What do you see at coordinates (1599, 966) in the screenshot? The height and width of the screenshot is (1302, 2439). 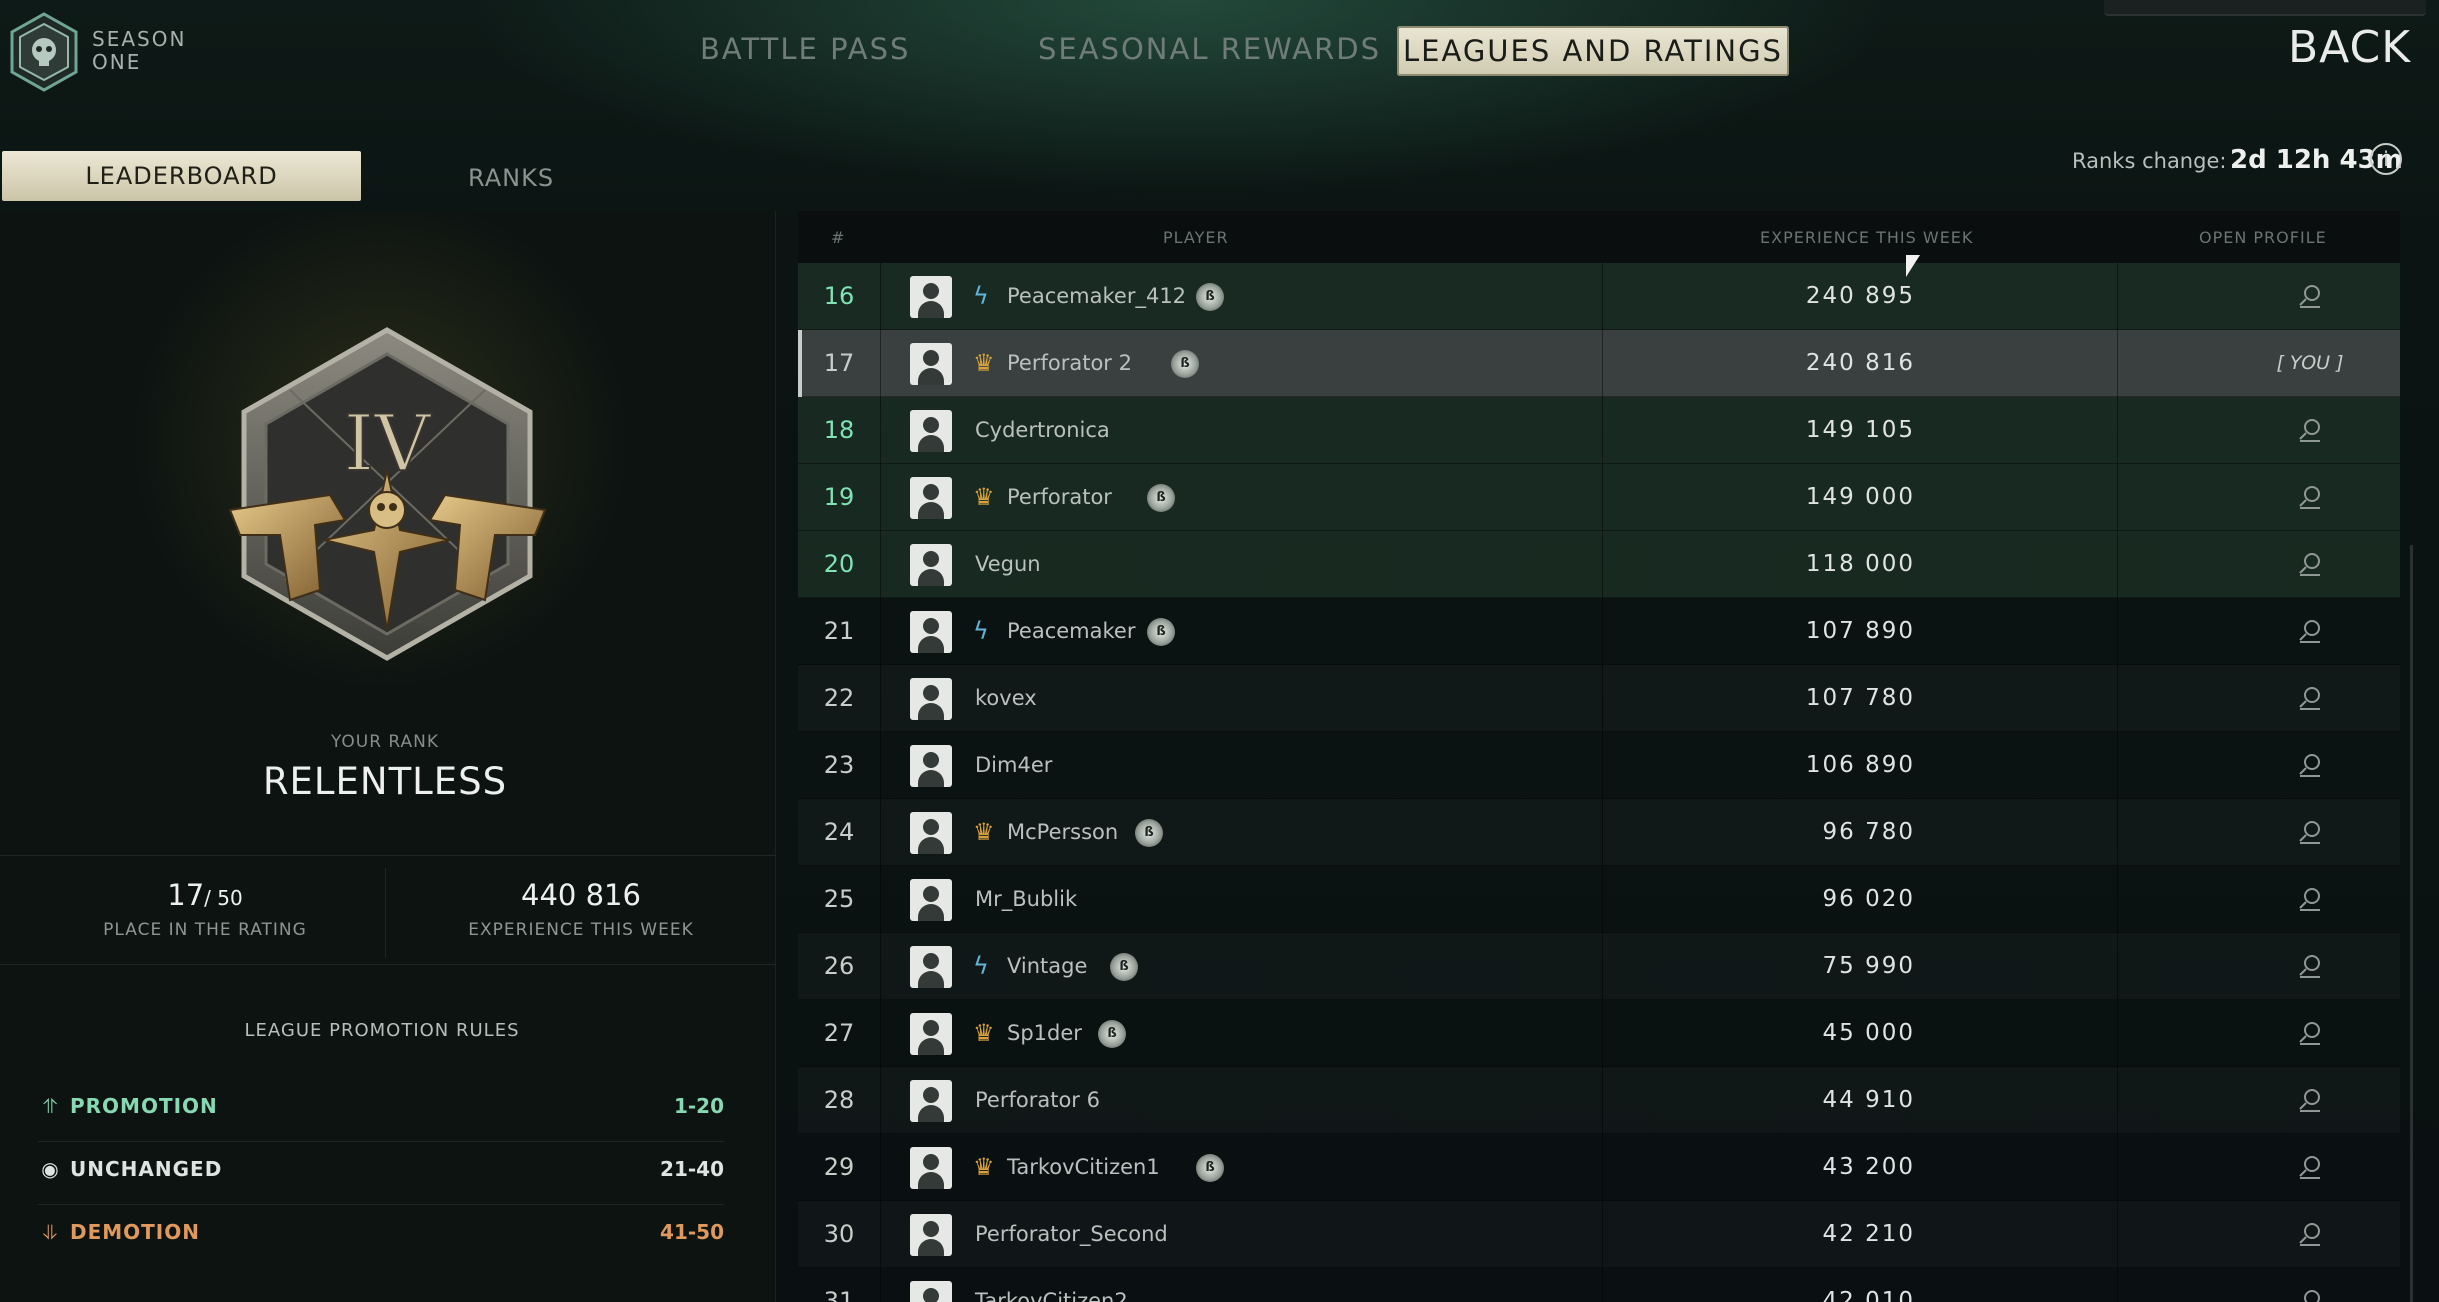 I see `table-row: 26 ϟ Vintage ß 75 990` at bounding box center [1599, 966].